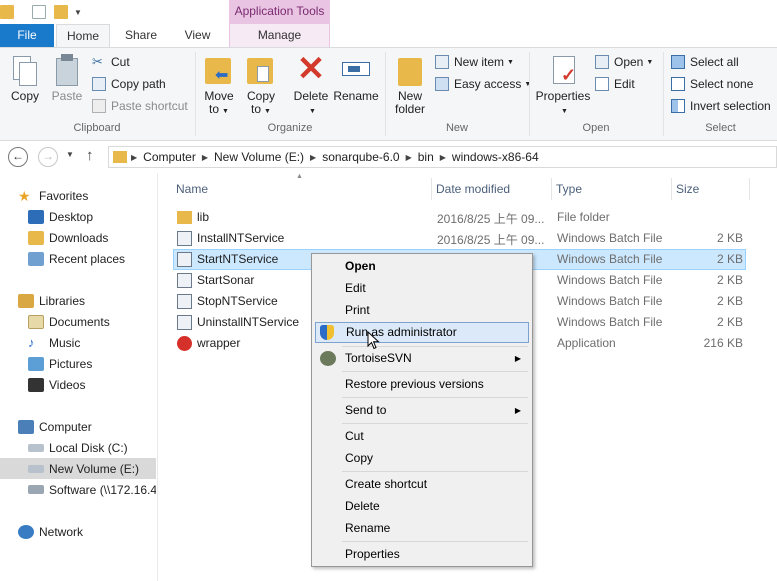 Image resolution: width=777 pixels, height=581 pixels. I want to click on back-icon: ←, so click(18, 157).